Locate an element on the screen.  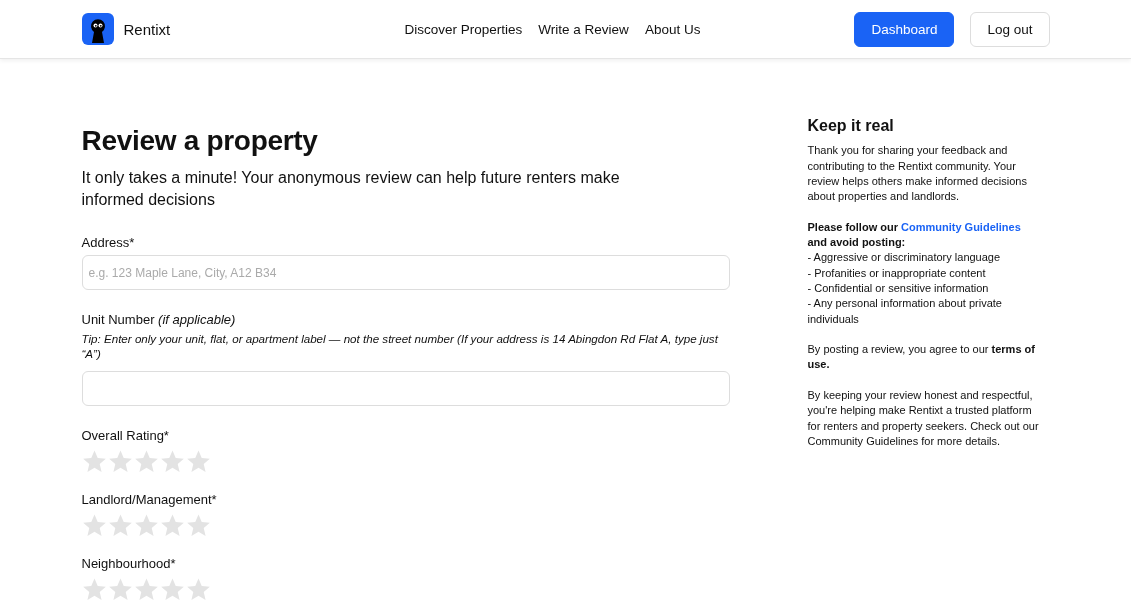
logo-icon is located at coordinates (97, 29).